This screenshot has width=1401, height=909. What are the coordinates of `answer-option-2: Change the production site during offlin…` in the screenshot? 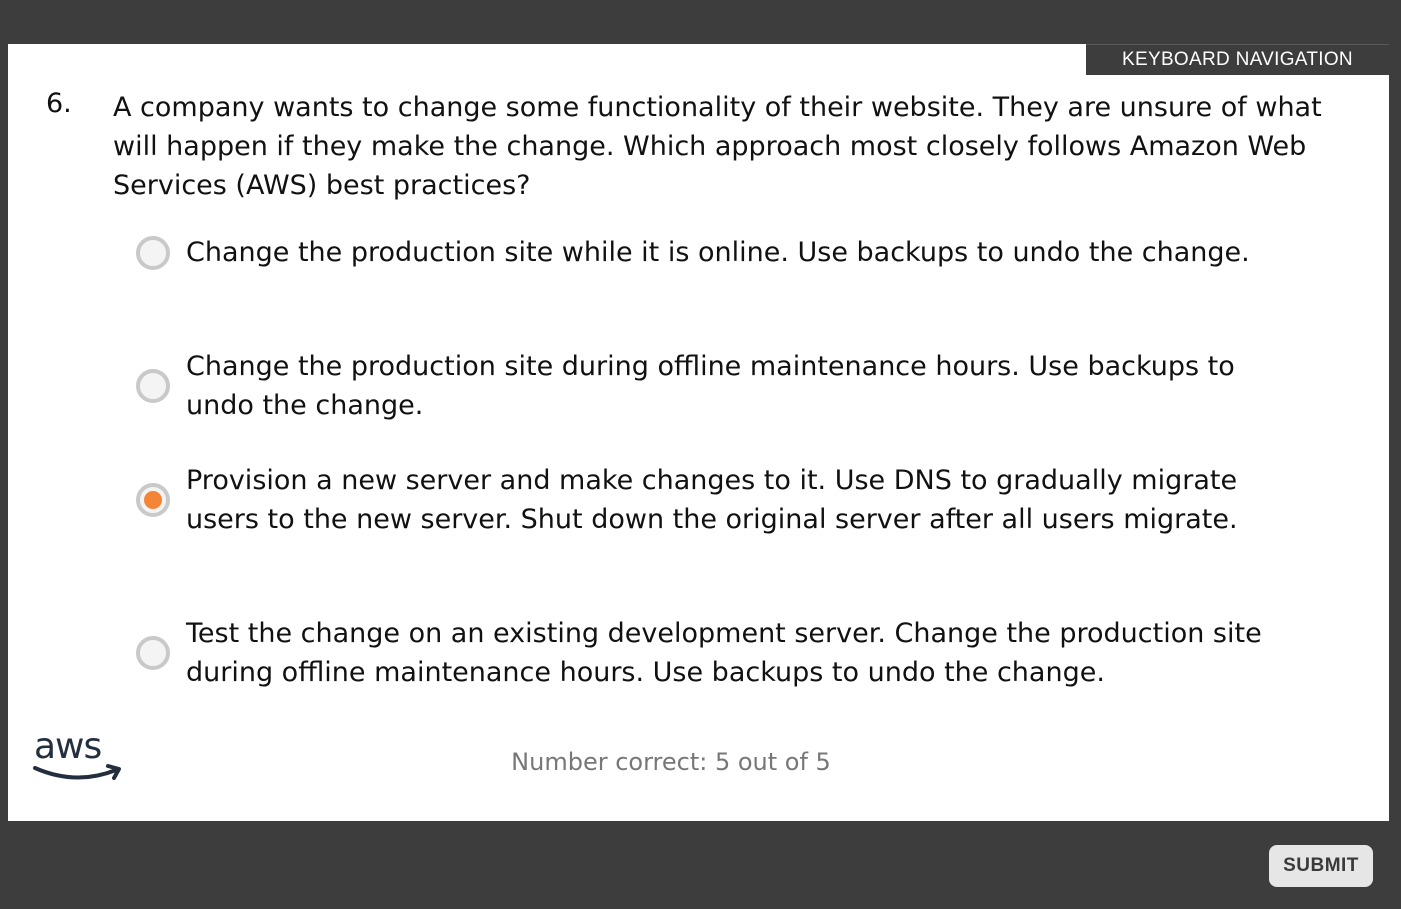 It's located at (706, 386).